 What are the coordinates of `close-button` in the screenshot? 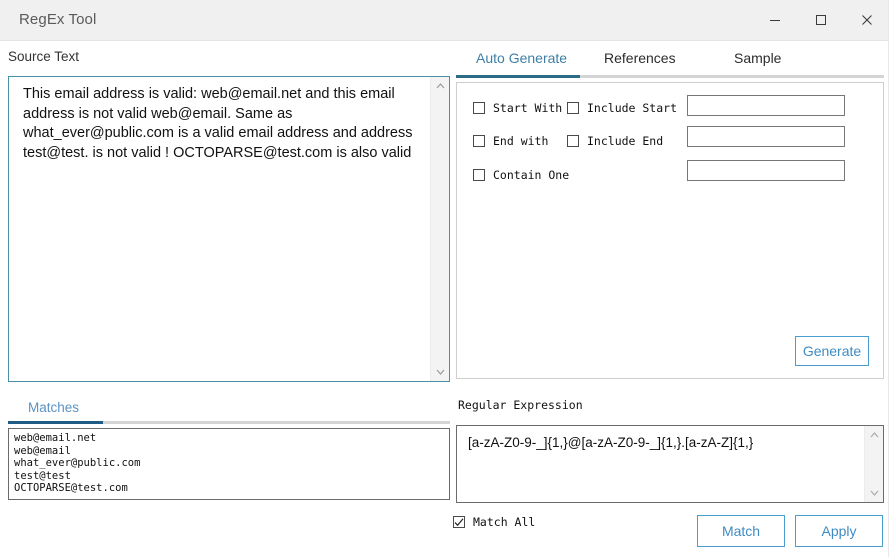 It's located at (867, 20).